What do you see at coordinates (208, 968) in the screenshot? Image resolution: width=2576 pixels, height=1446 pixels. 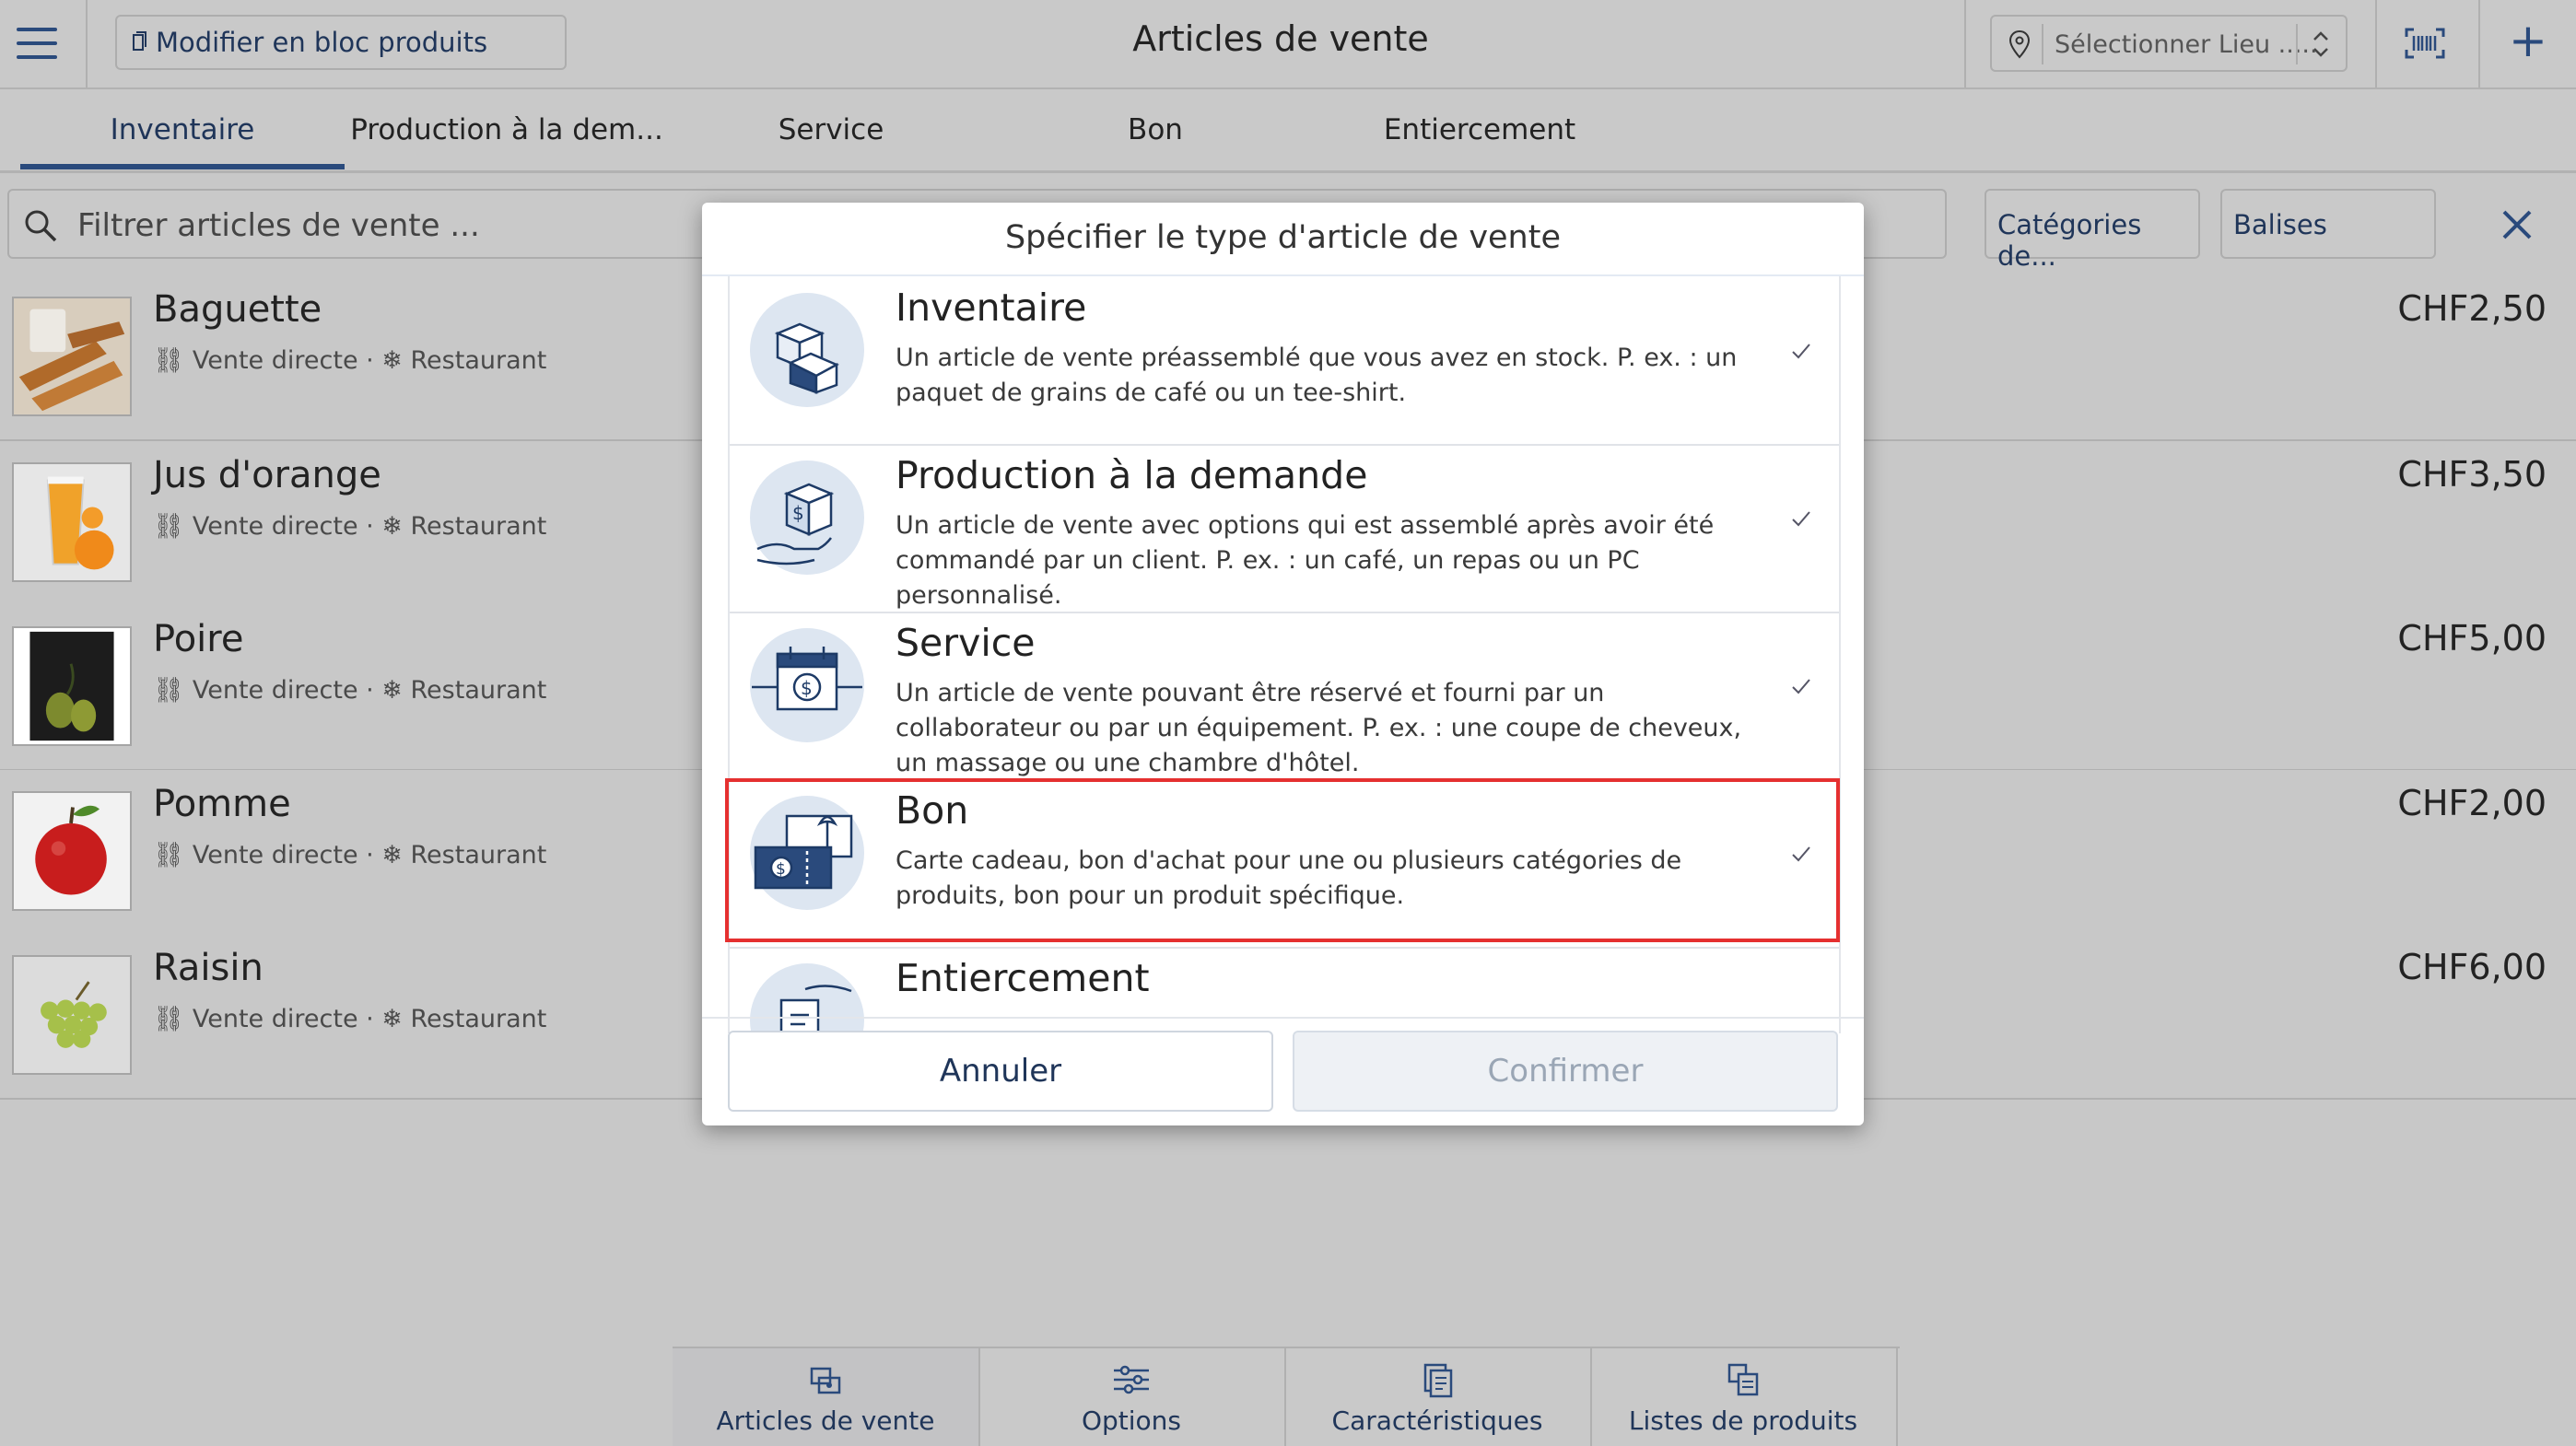 I see `product-name: Raisin` at bounding box center [208, 968].